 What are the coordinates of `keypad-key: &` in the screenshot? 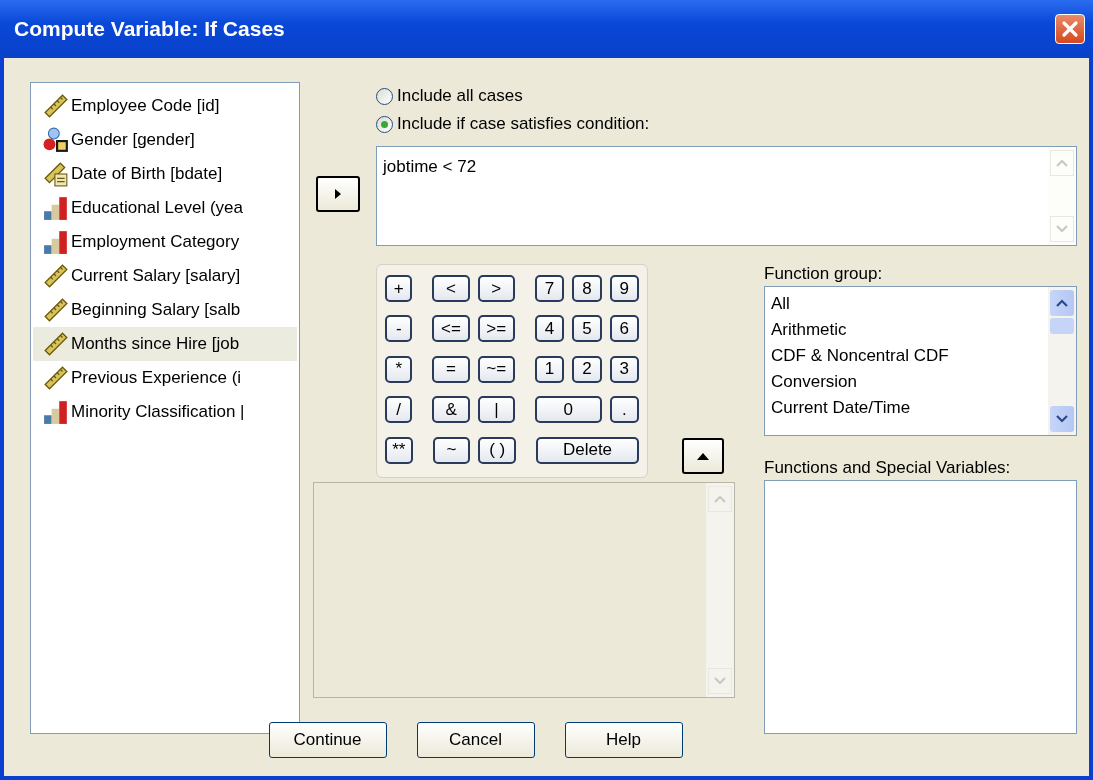 It's located at (451, 410).